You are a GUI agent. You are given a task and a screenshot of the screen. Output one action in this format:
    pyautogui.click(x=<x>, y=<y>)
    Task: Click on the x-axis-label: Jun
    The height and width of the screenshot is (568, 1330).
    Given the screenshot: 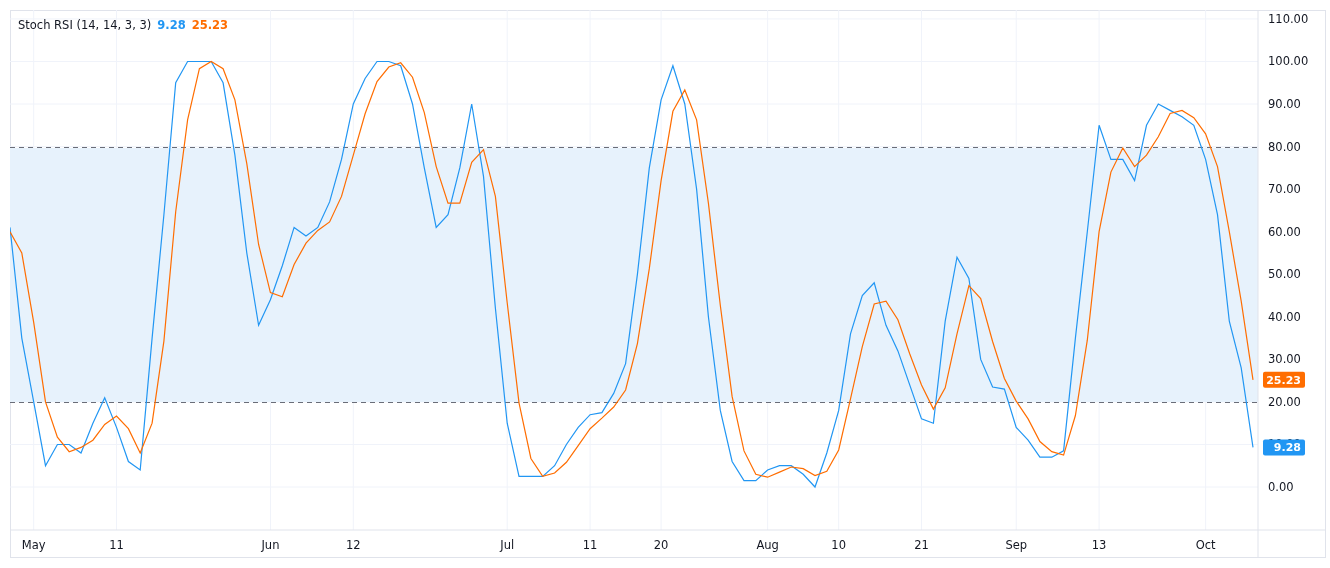 What is the action you would take?
    pyautogui.click(x=270, y=545)
    